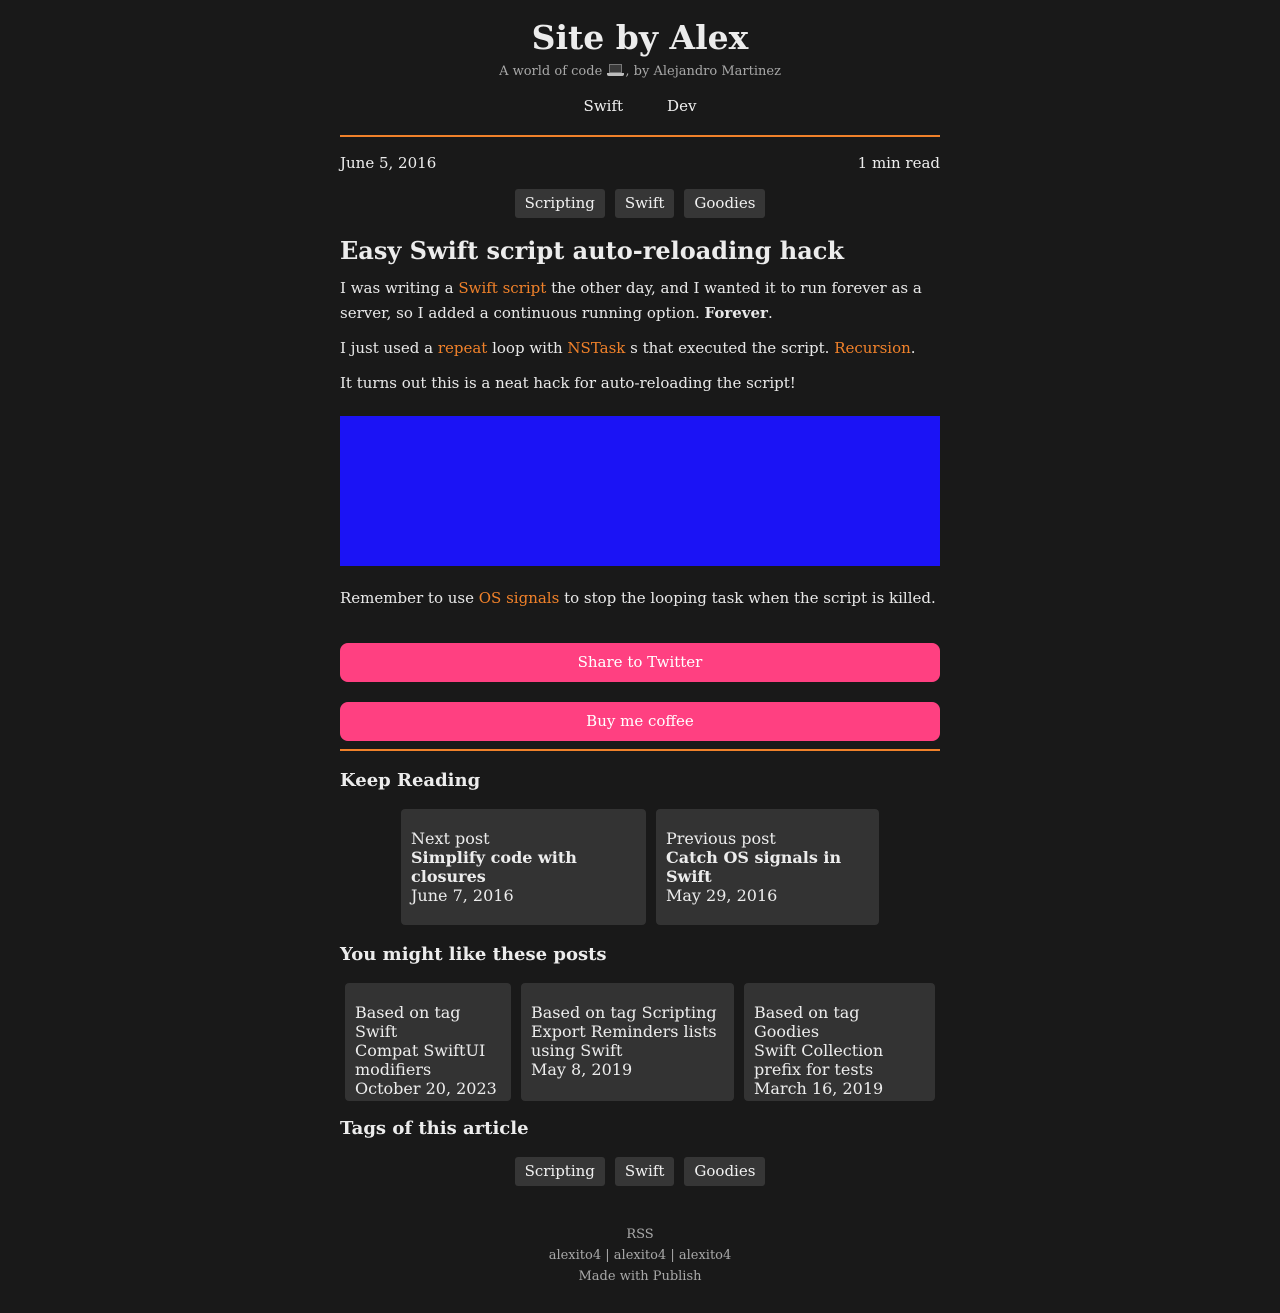  Describe the element at coordinates (592, 250) in the screenshot. I see `post-title: Easy Swift script auto-reloading hack` at that location.